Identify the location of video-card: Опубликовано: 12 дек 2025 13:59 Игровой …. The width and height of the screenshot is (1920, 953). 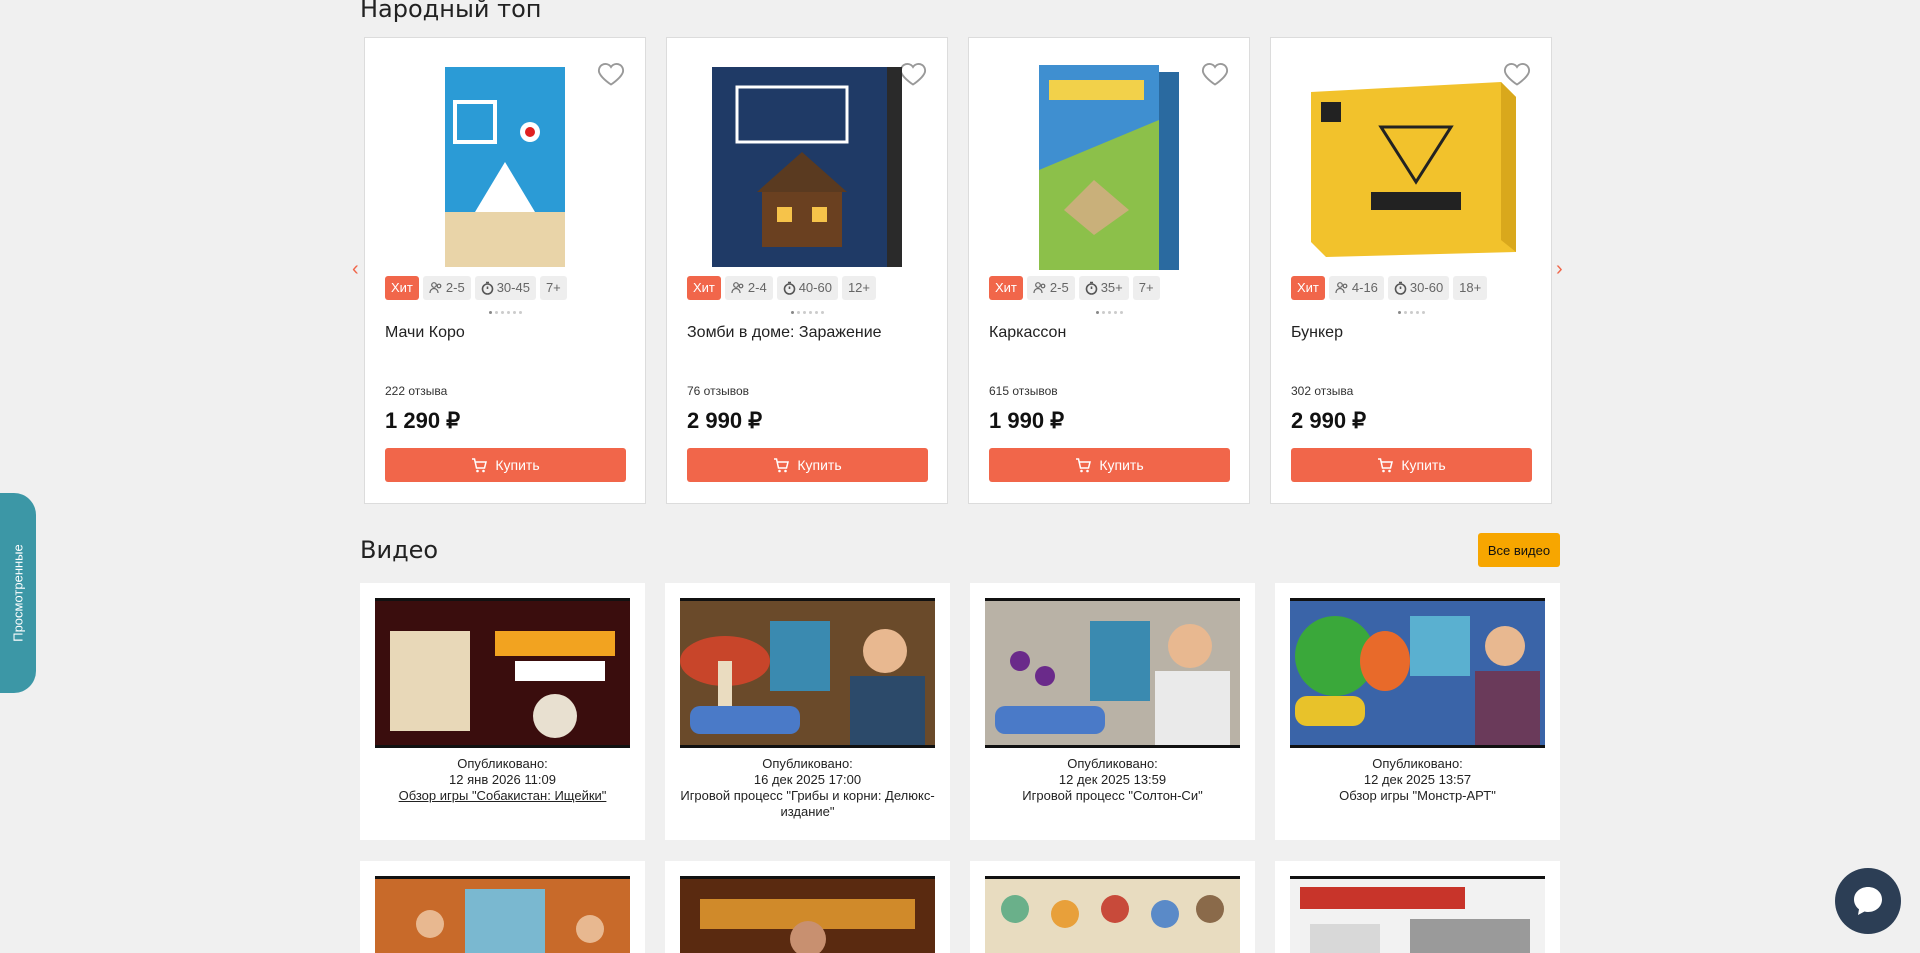
(1112, 711).